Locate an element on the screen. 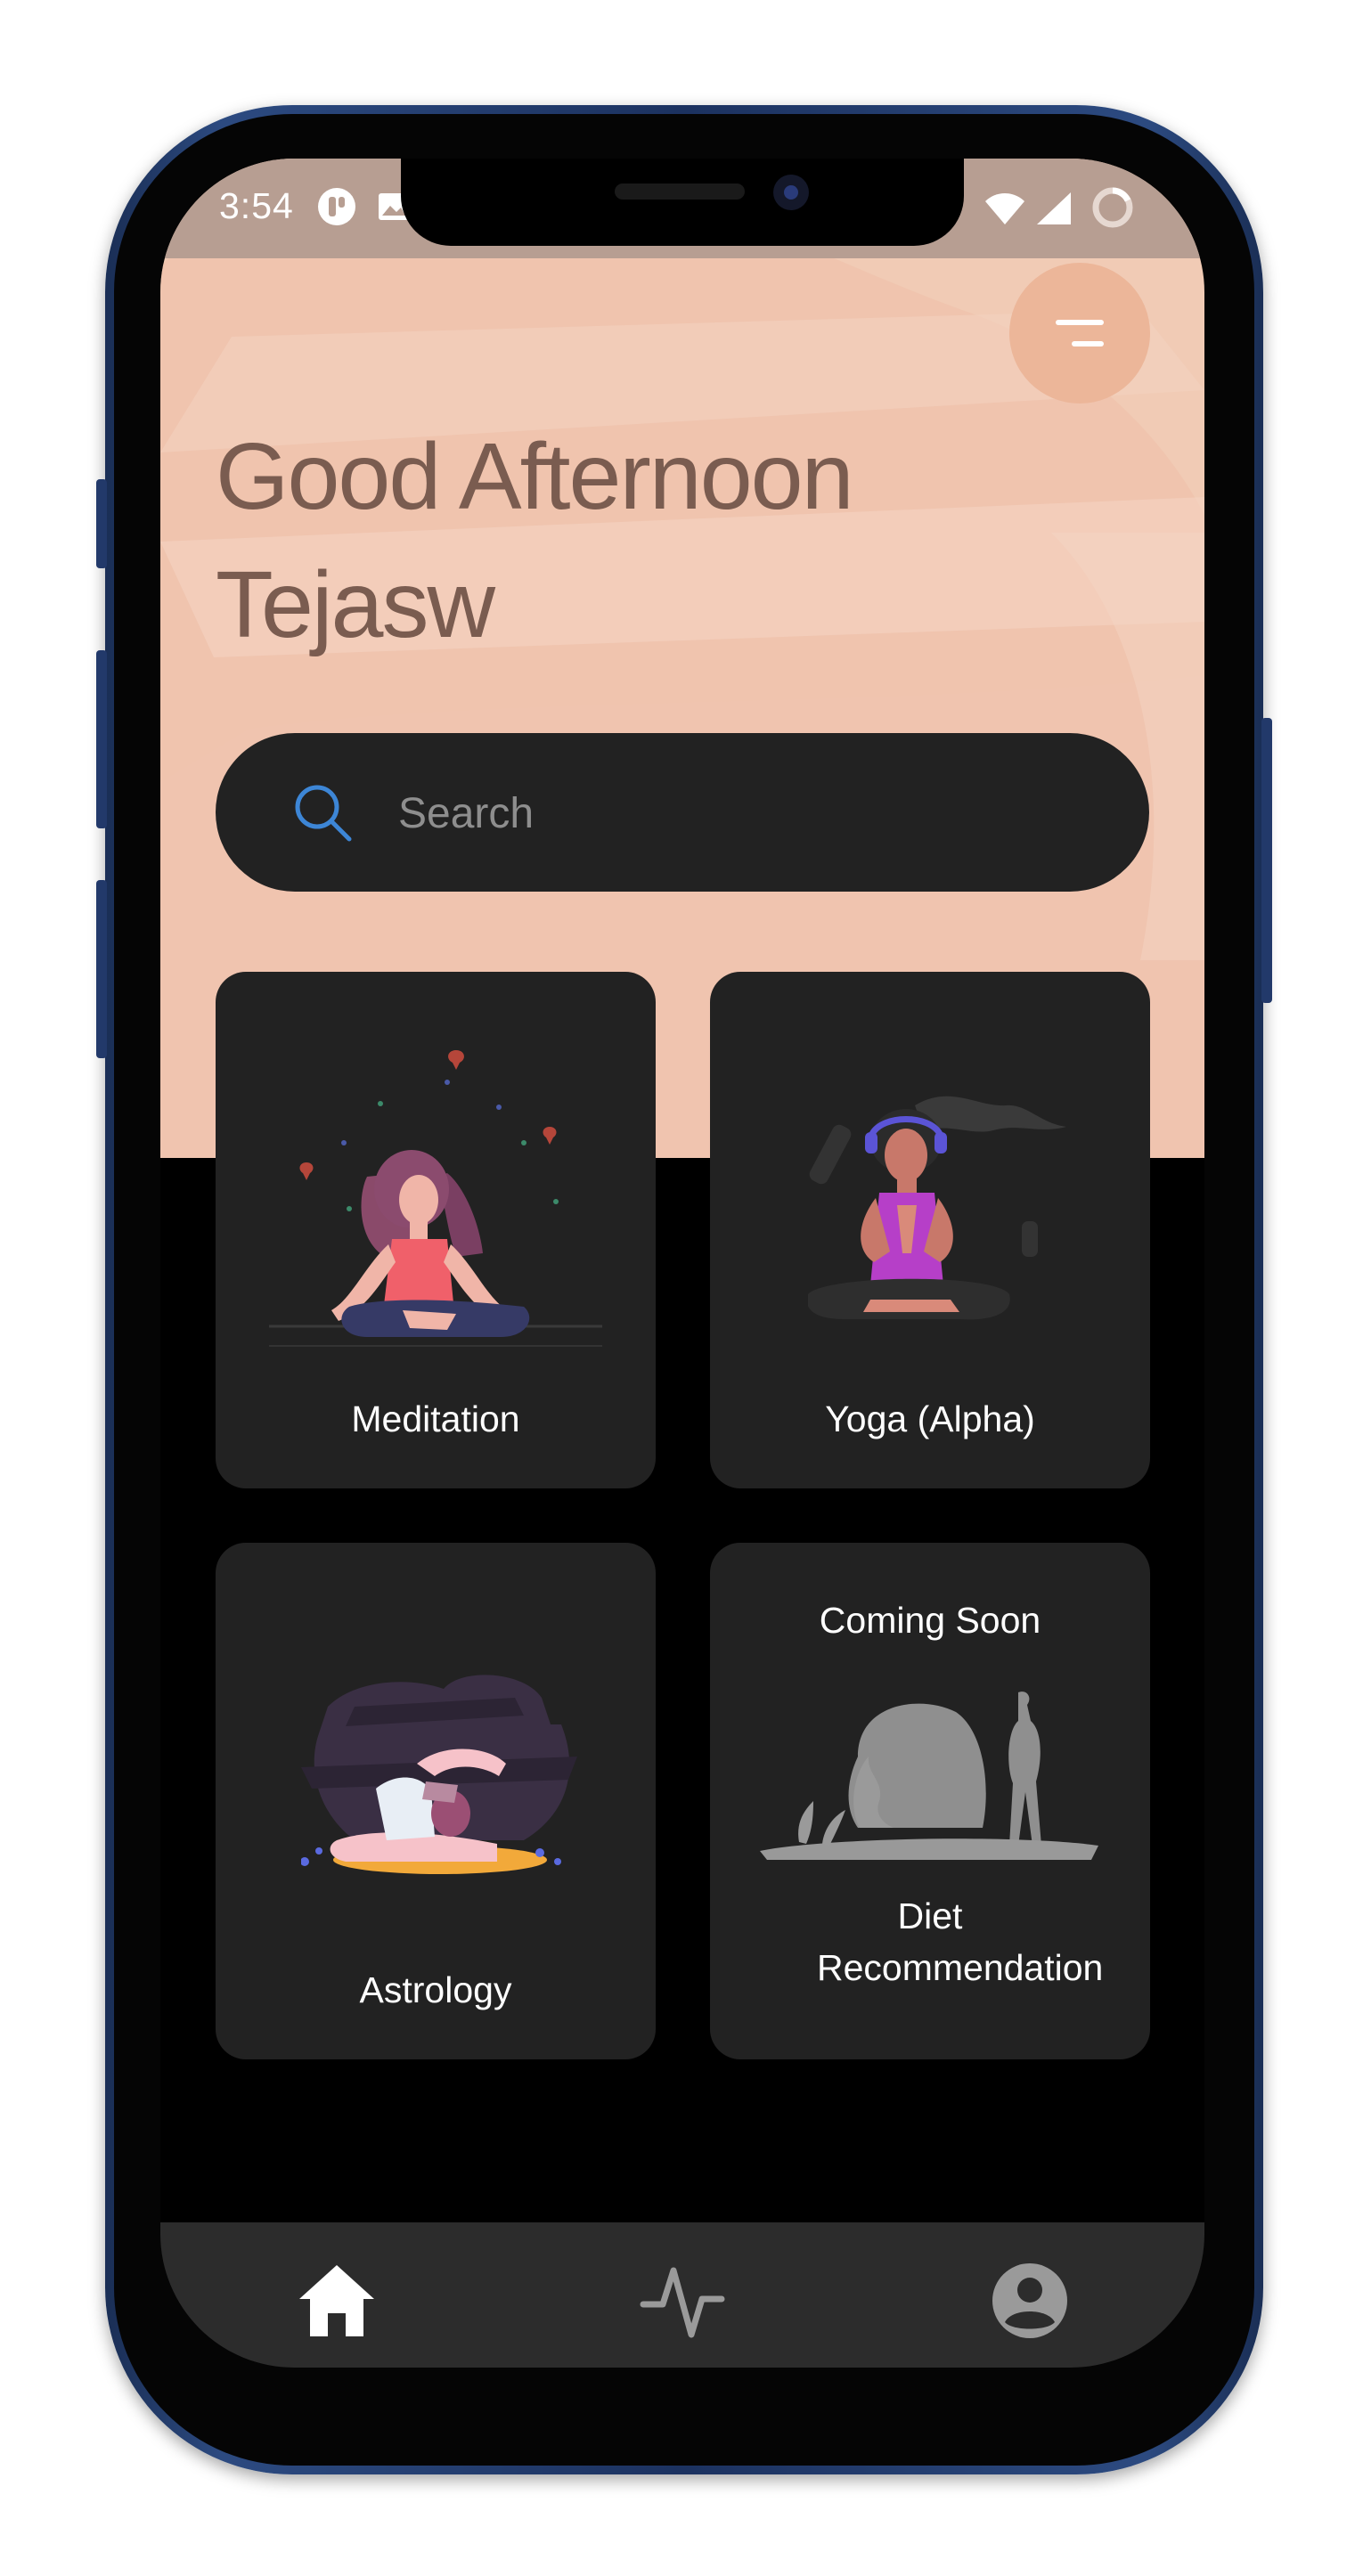  meditation-card: Meditation is located at coordinates (436, 1230).